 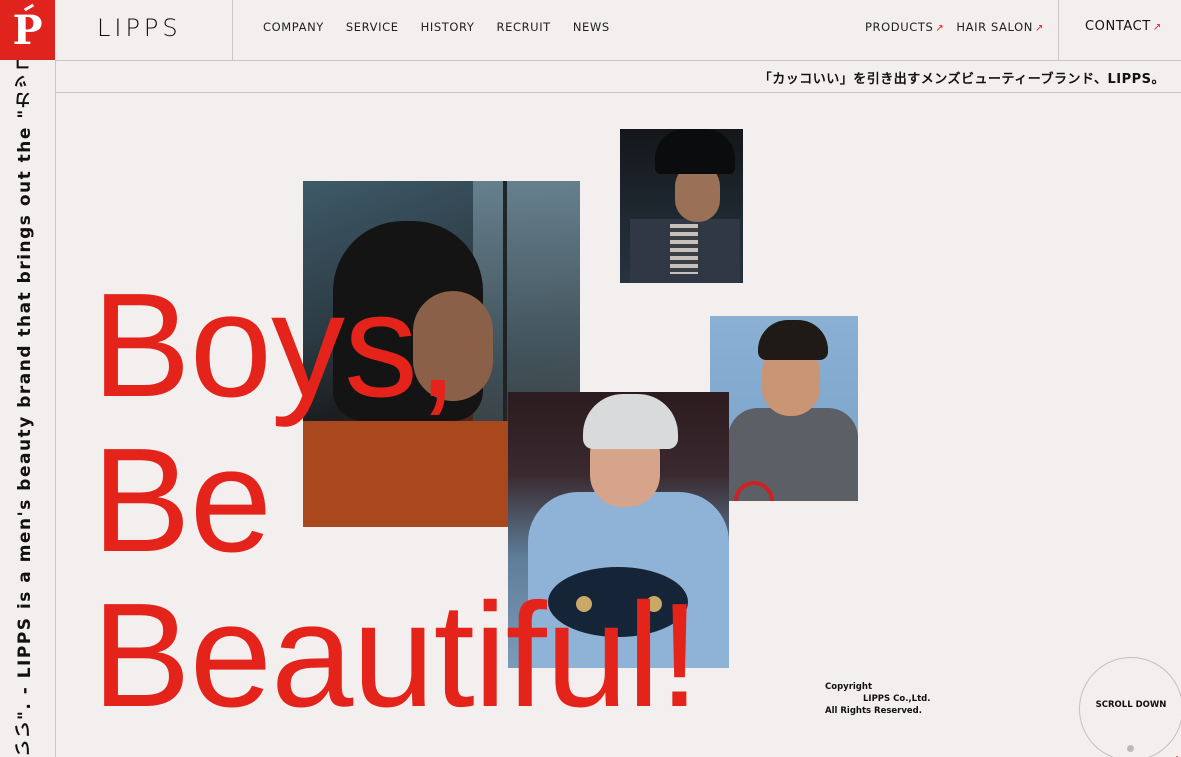 I want to click on tagline-bar: 「カッコいい」を引き出すメンズビューティーブランド、LIPPS。, so click(x=618, y=77).